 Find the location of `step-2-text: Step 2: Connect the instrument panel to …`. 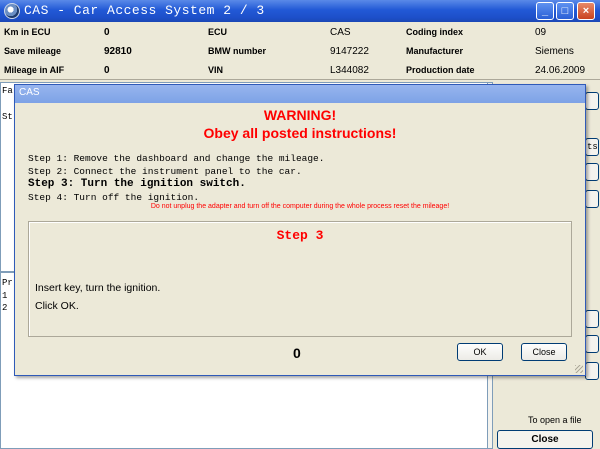

step-2-text: Step 2: Connect the instrument panel to … is located at coordinates (165, 171).